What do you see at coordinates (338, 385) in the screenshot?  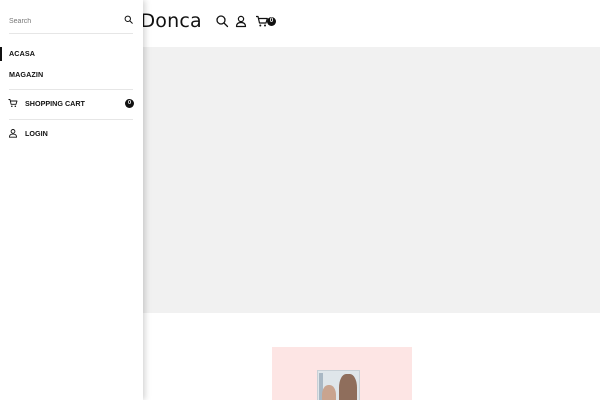 I see `product-image` at bounding box center [338, 385].